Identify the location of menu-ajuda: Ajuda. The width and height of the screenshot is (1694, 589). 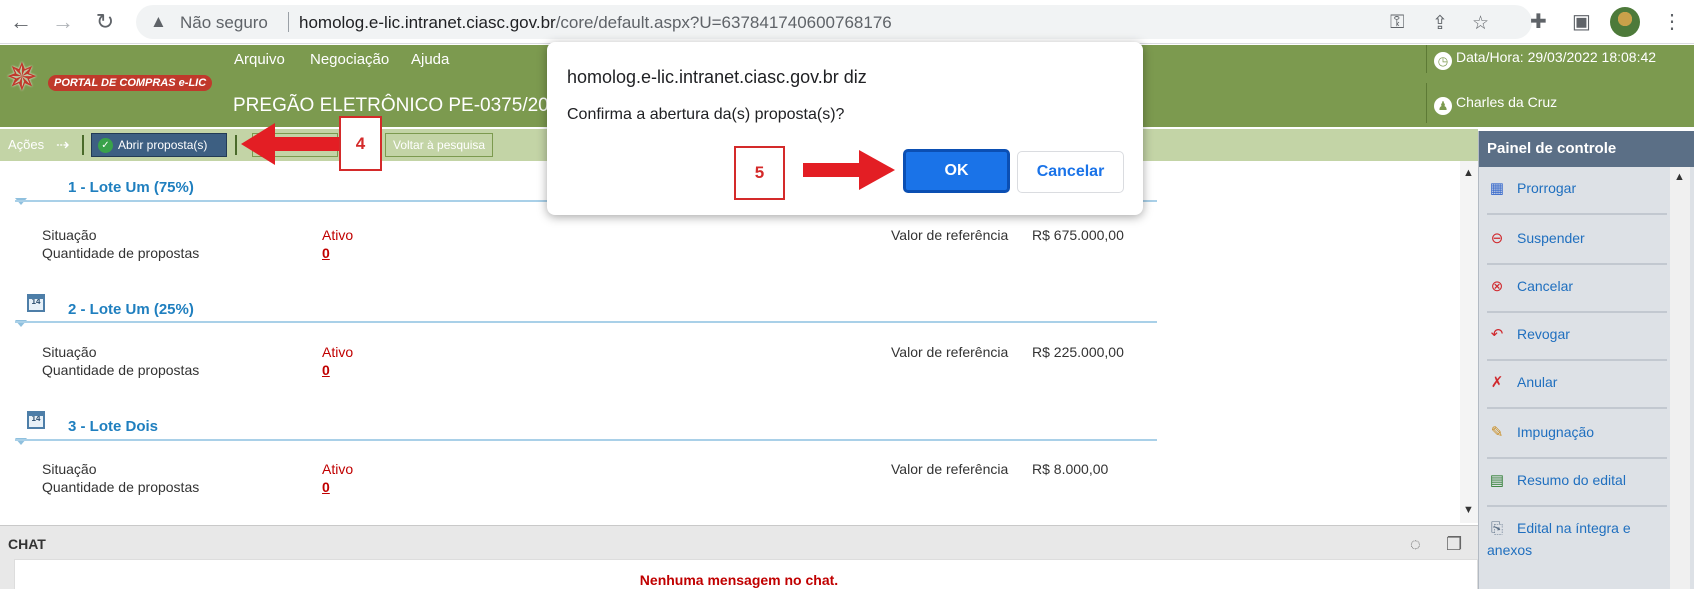
(430, 59).